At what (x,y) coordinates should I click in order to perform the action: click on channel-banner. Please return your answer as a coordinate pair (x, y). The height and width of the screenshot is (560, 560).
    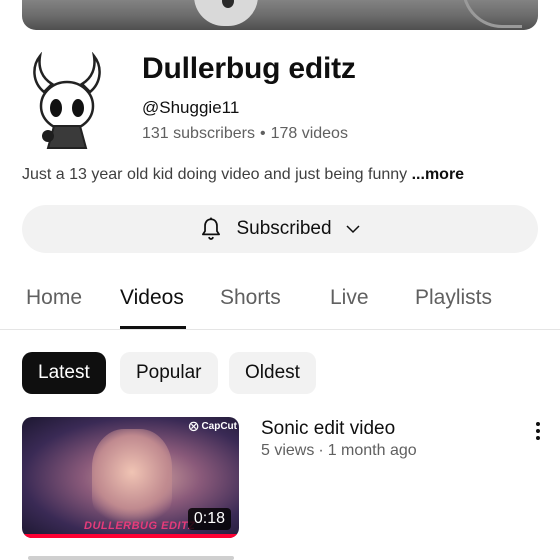
    Looking at the image, I should click on (280, 15).